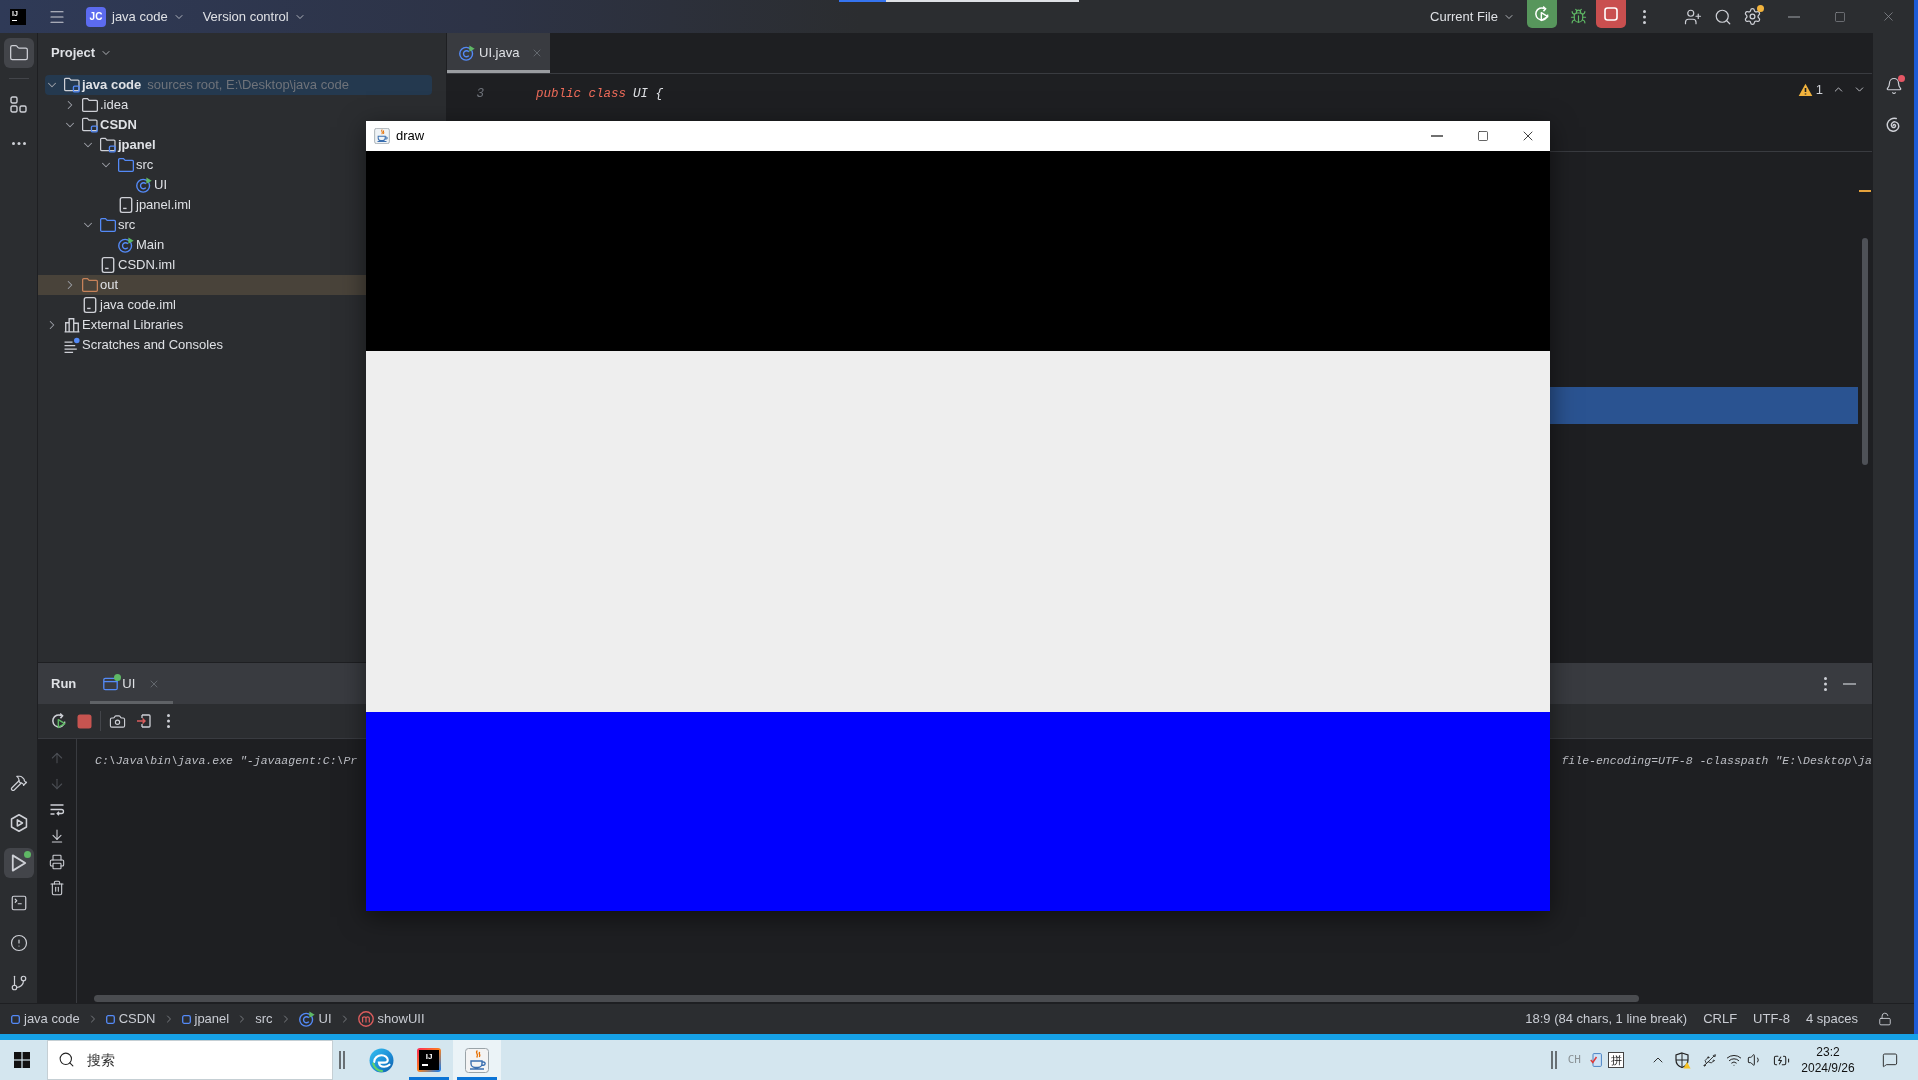 This screenshot has width=1918, height=1080. I want to click on tree-item: Main, so click(103, 245).